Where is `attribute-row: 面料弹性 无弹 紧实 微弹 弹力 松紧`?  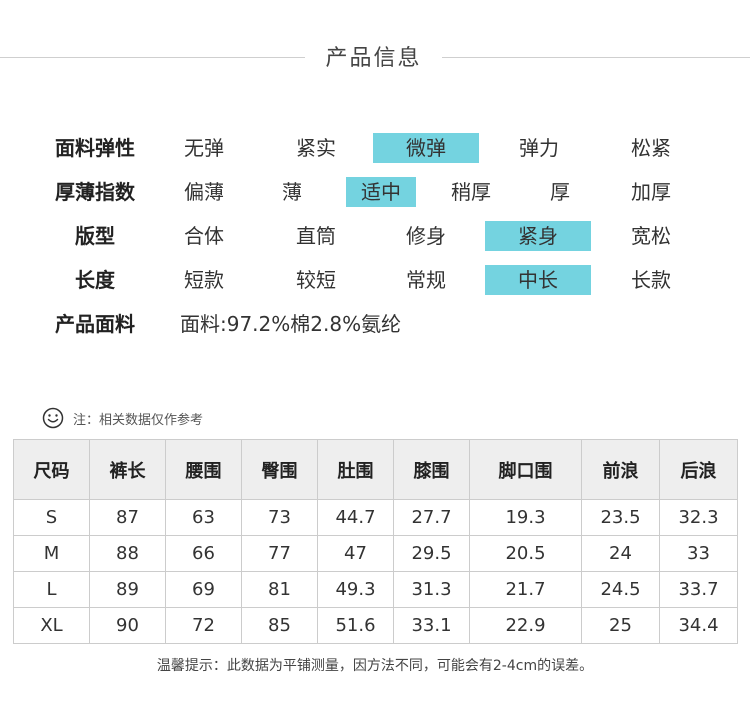 attribute-row: 面料弹性 无弹 紧实 微弹 弹力 松紧 is located at coordinates (375, 148).